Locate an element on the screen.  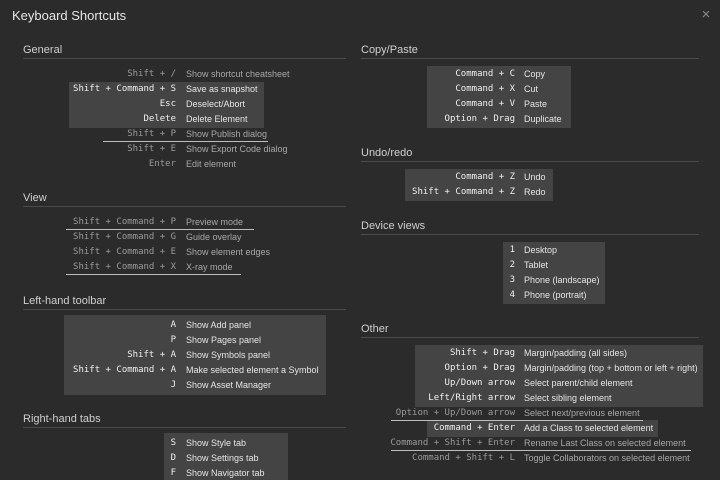
shortcut-desc: Cut is located at coordinates (531, 89).